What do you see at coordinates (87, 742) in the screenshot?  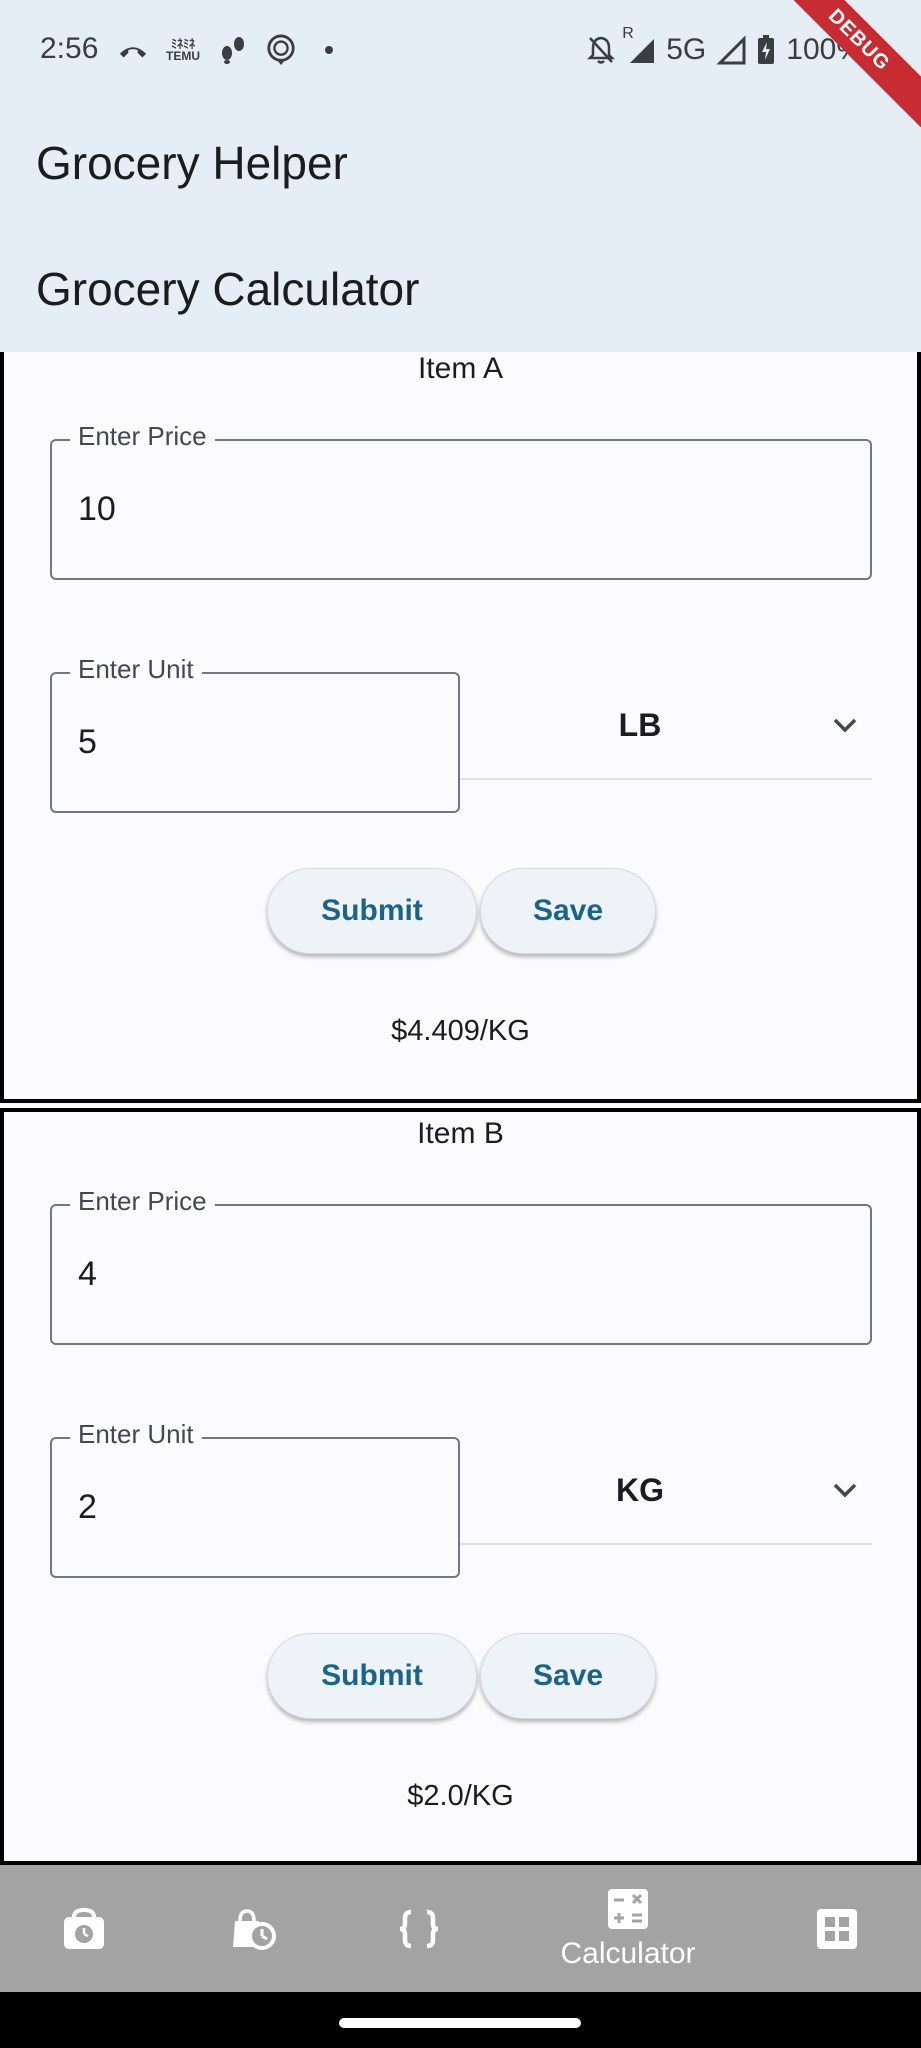 I see `unit-input-value: 5` at bounding box center [87, 742].